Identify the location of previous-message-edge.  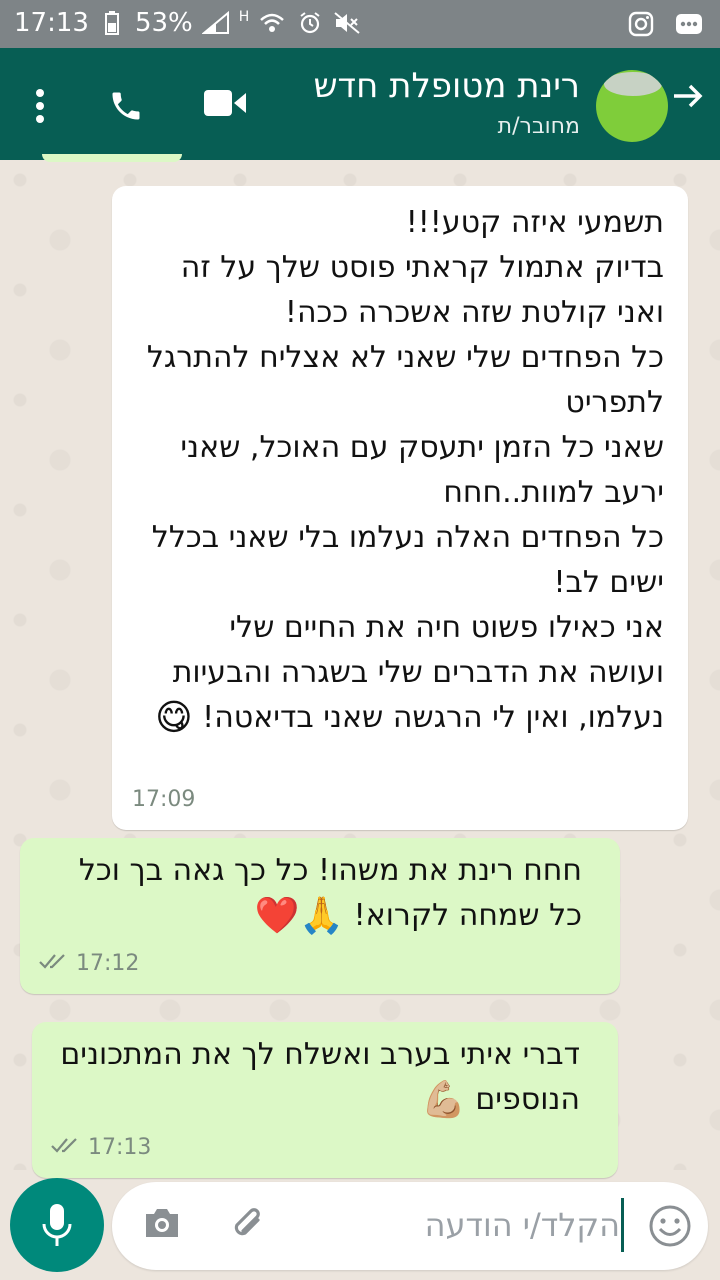
(112, 158).